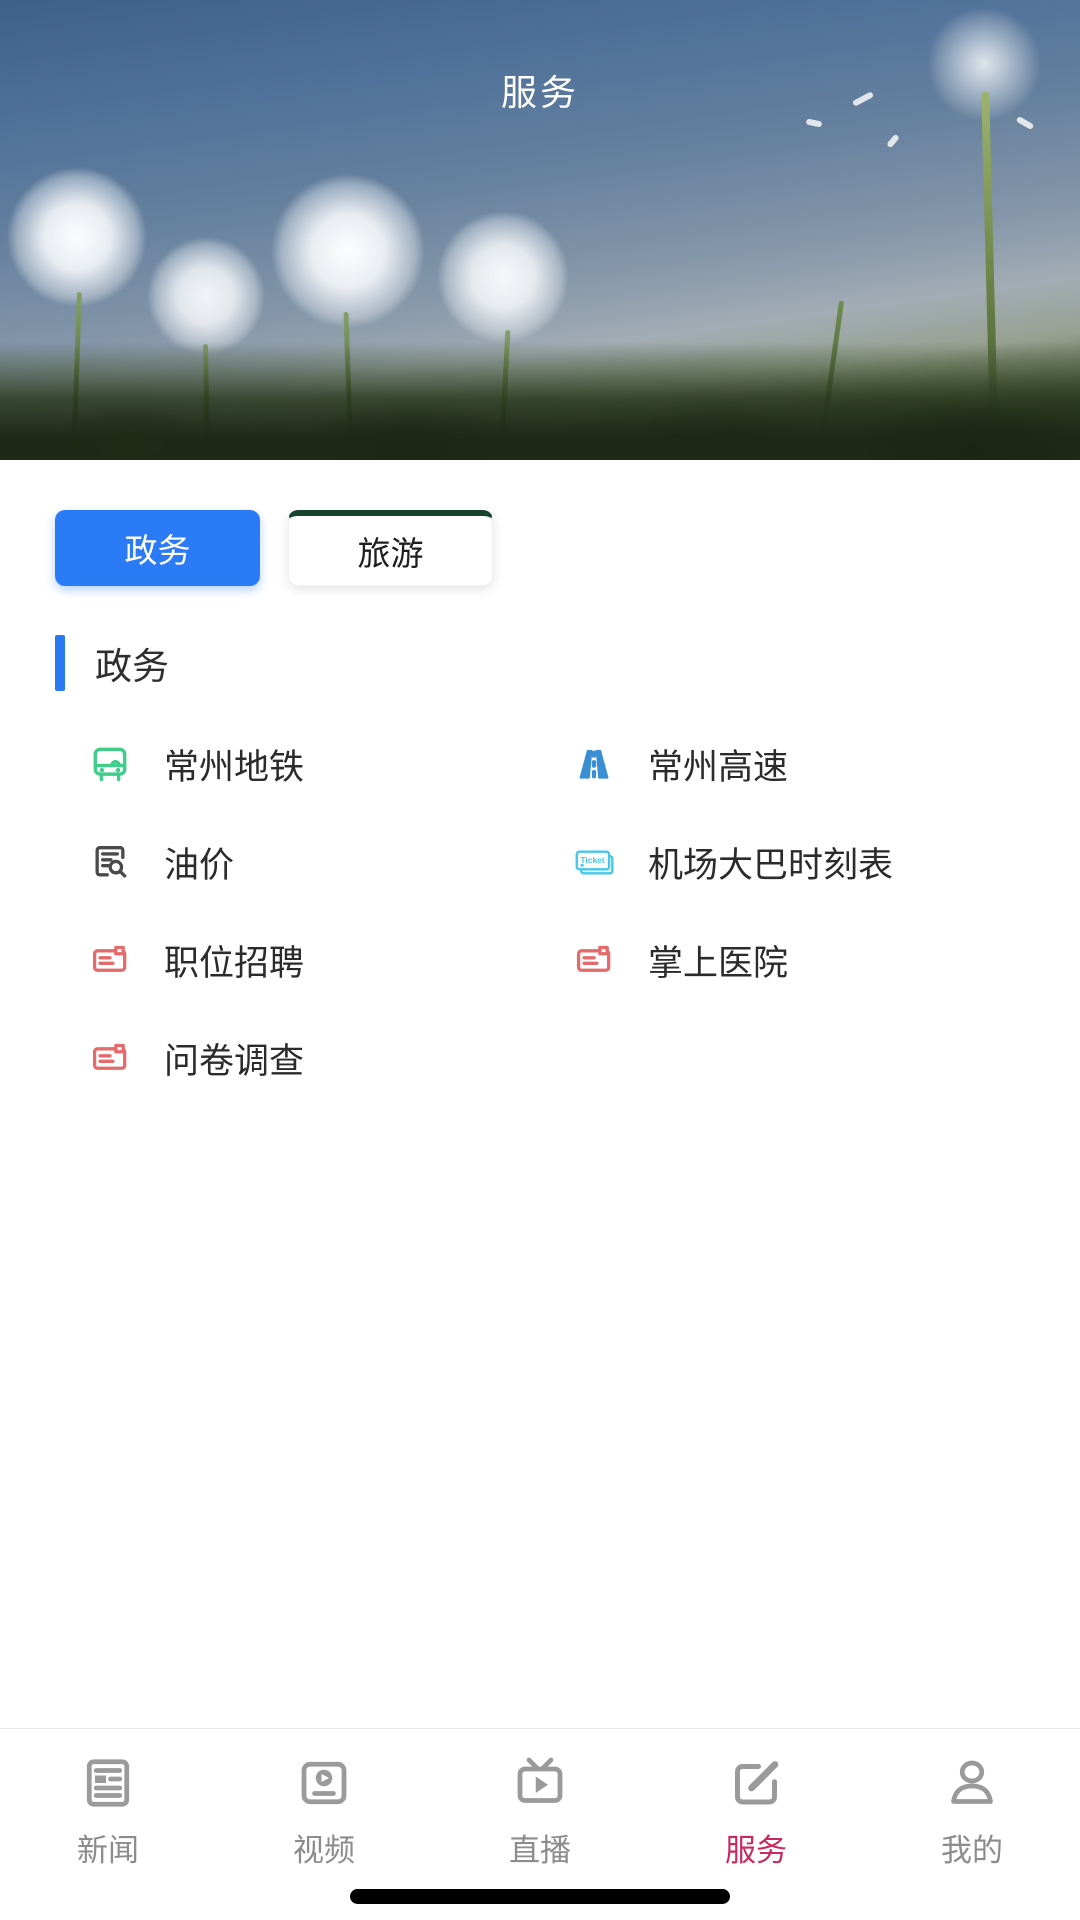  I want to click on ticket-icon: Ticket, so click(594, 862).